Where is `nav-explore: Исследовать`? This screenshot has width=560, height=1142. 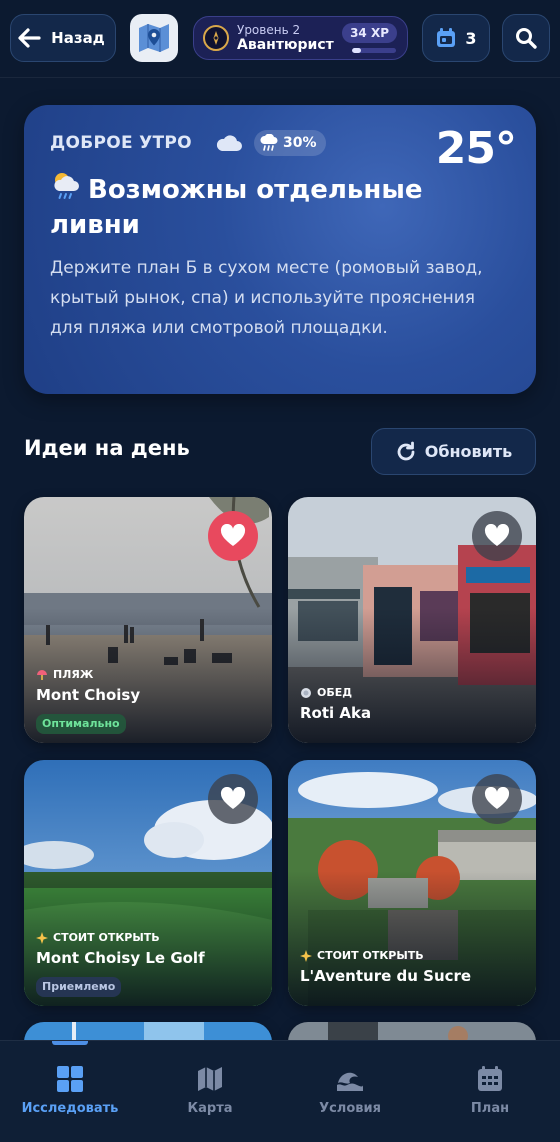 nav-explore: Исследовать is located at coordinates (70, 1090).